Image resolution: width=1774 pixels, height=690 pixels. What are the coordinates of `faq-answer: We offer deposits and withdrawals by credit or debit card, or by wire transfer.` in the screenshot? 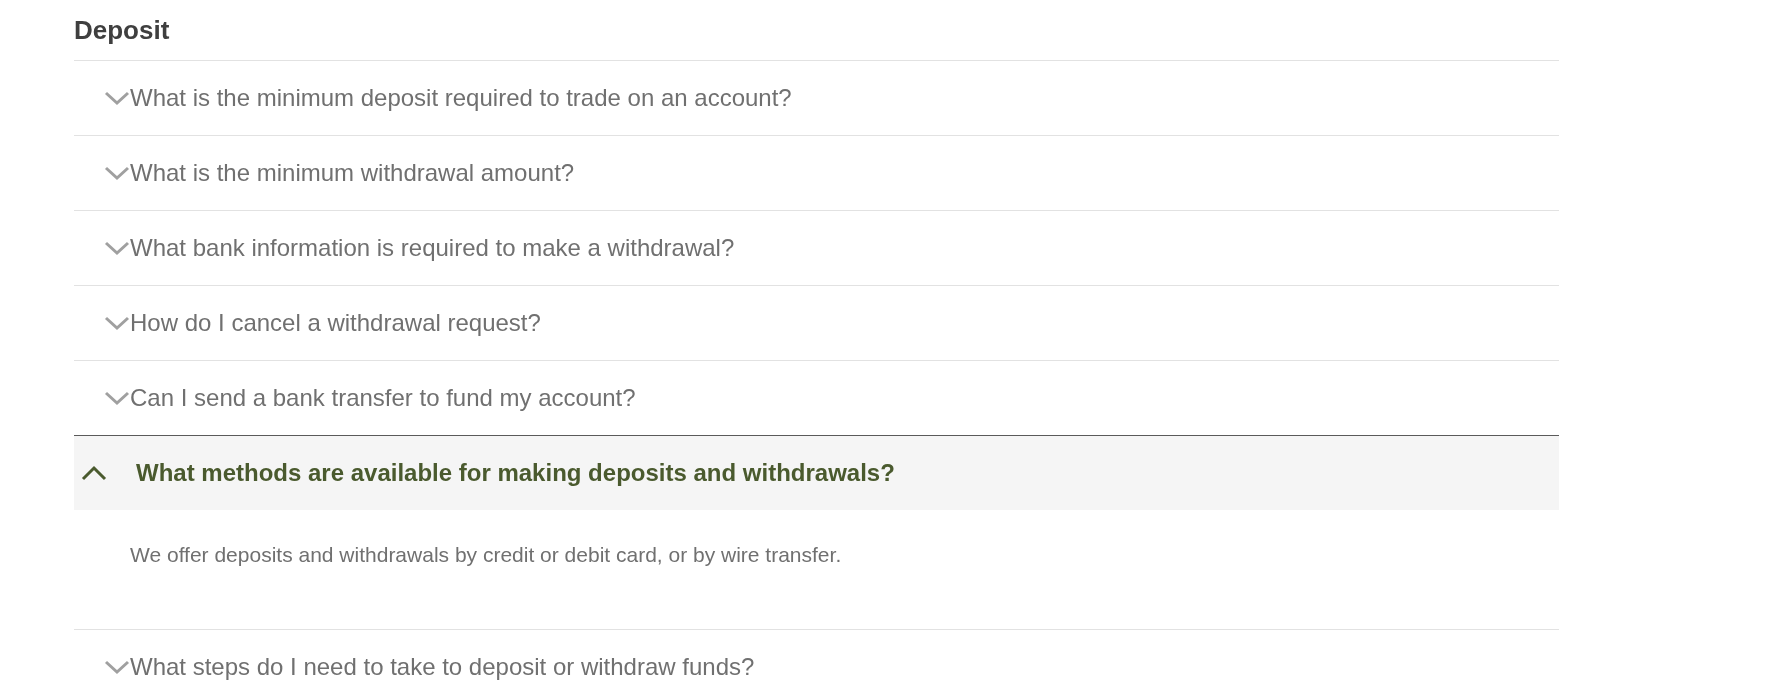 It's located at (486, 555).